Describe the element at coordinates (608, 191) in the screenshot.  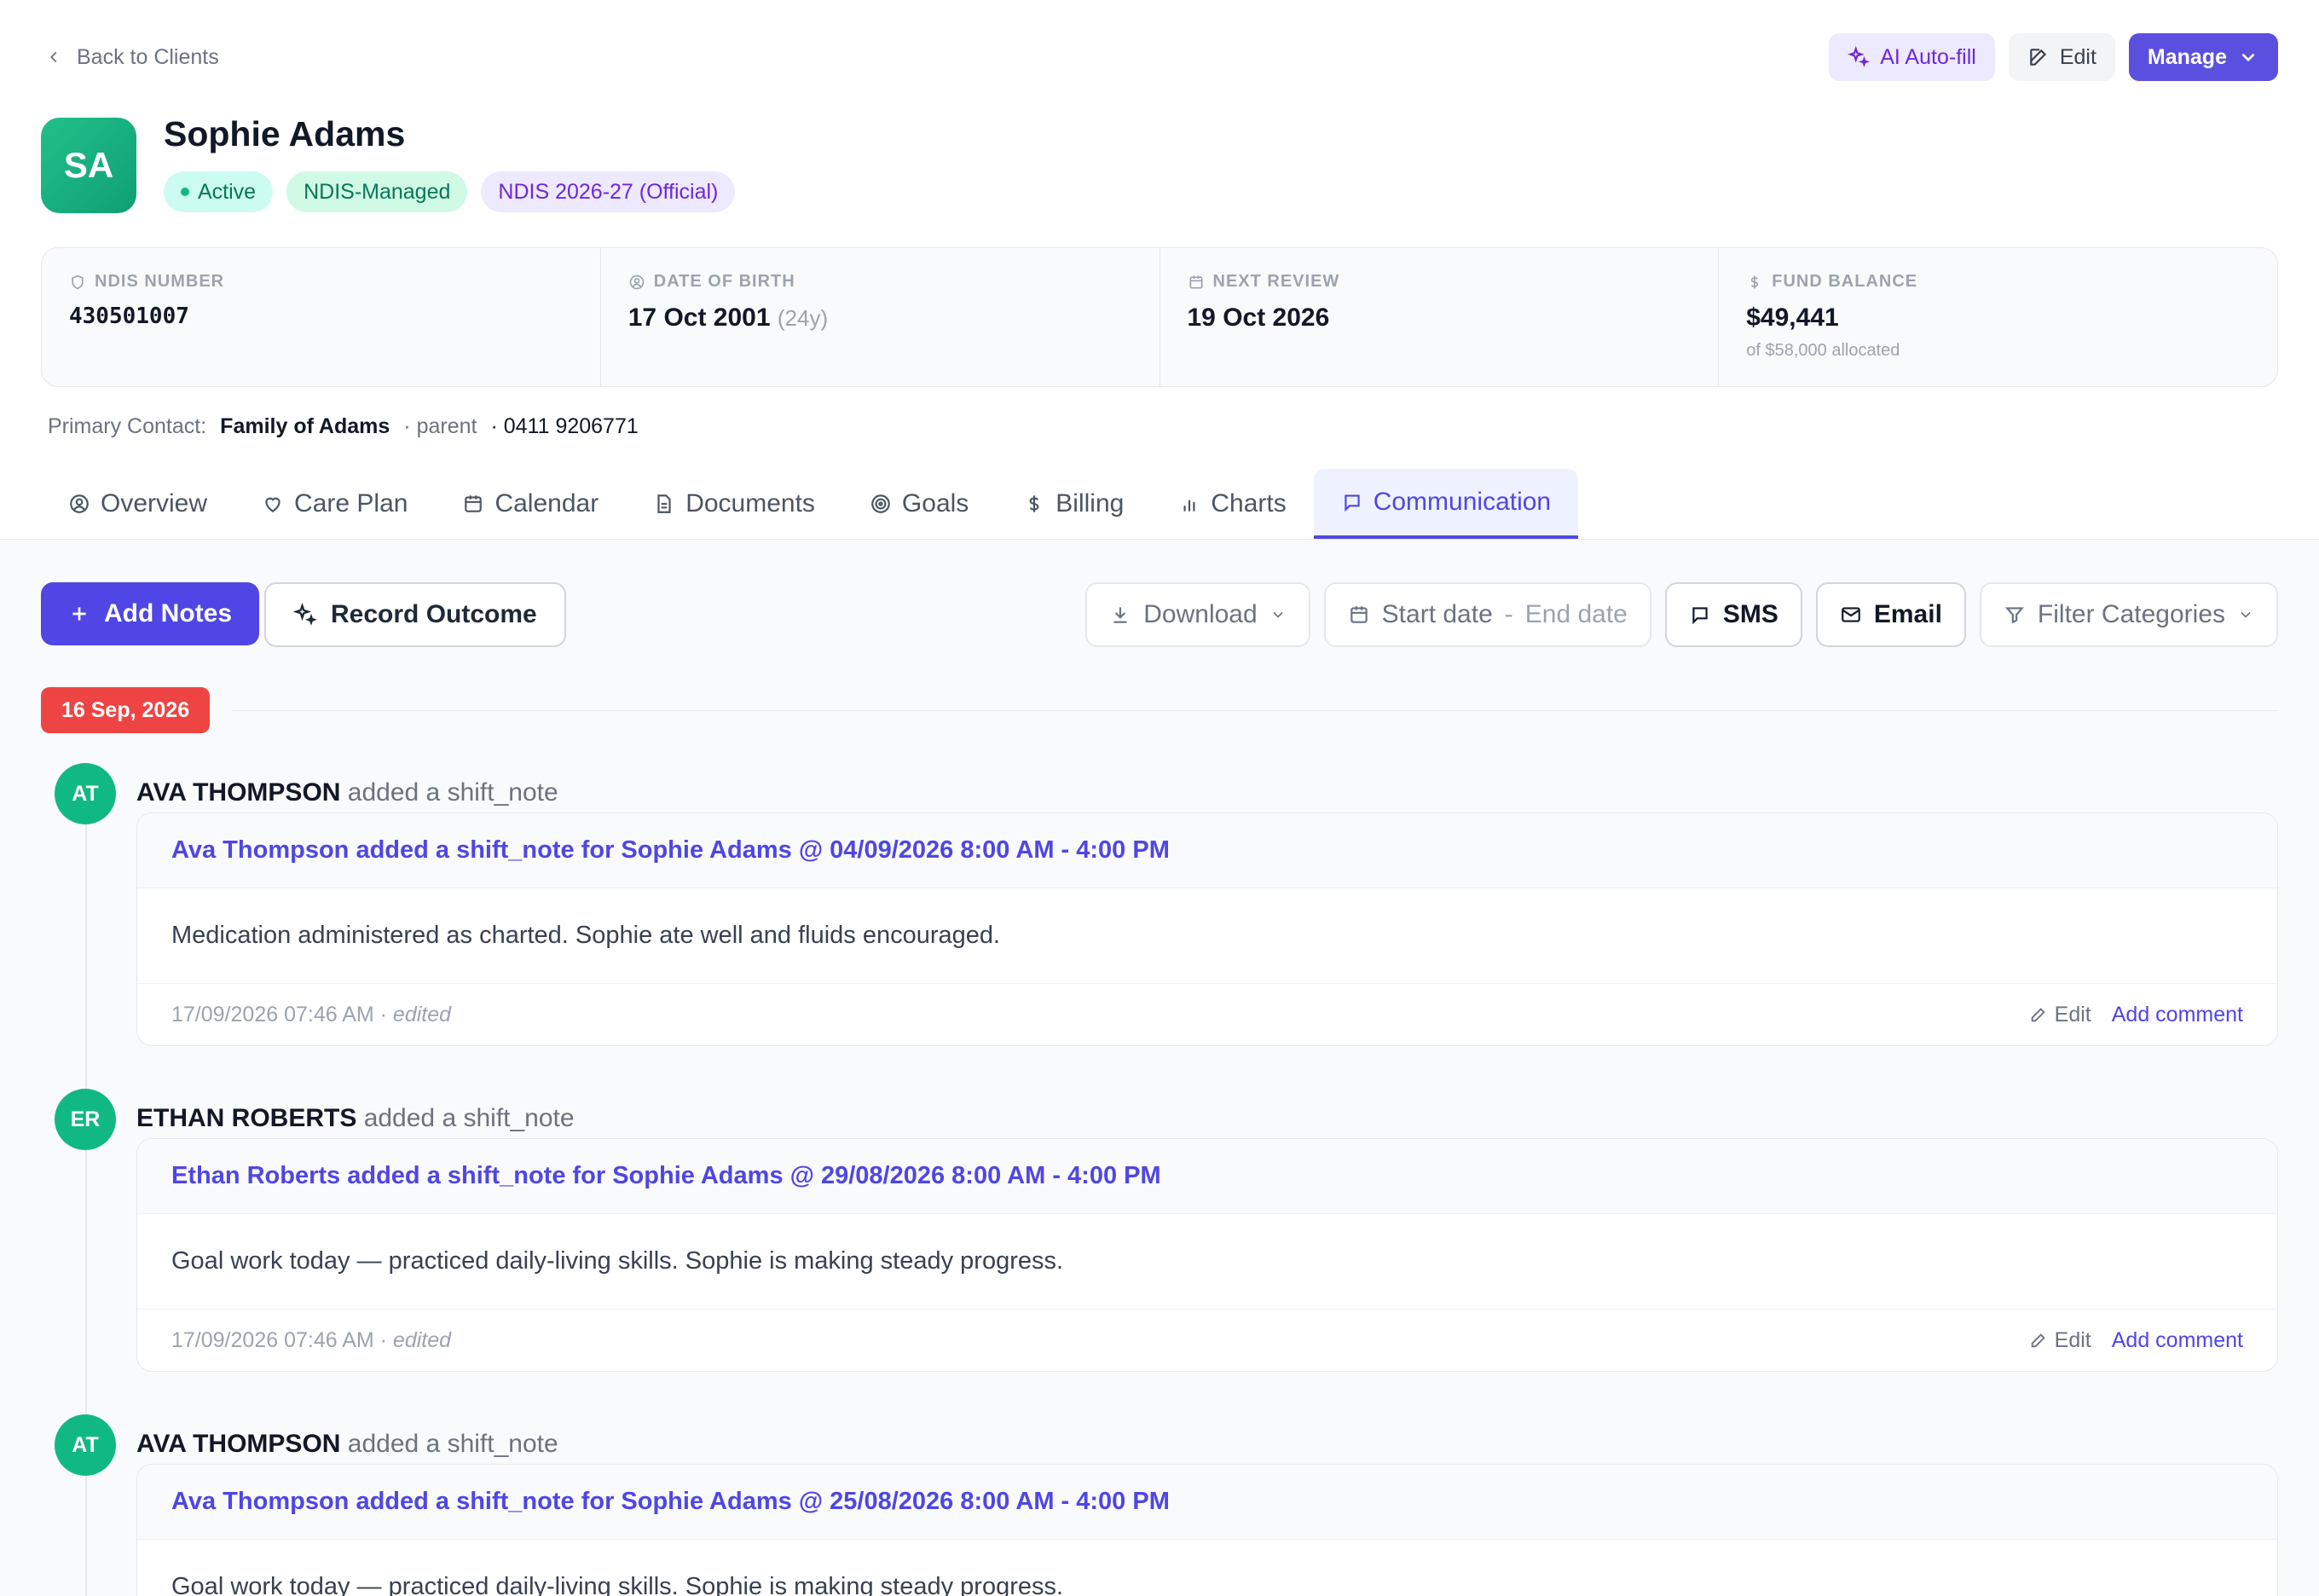
I see `plan-badge: NDIS 2026-27 (Official)` at that location.